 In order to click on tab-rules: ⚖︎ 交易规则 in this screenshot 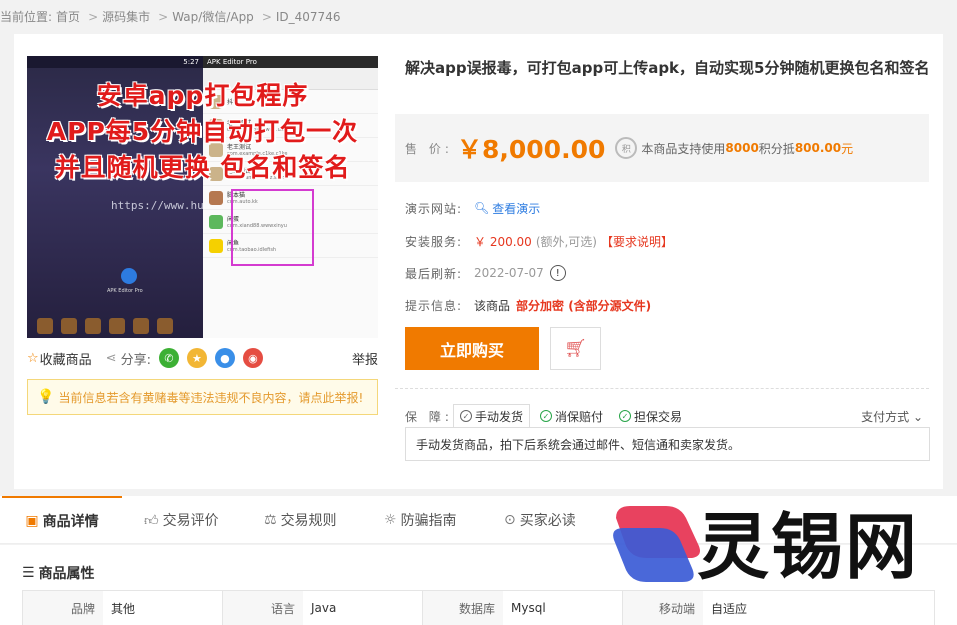, I will do `click(300, 520)`.